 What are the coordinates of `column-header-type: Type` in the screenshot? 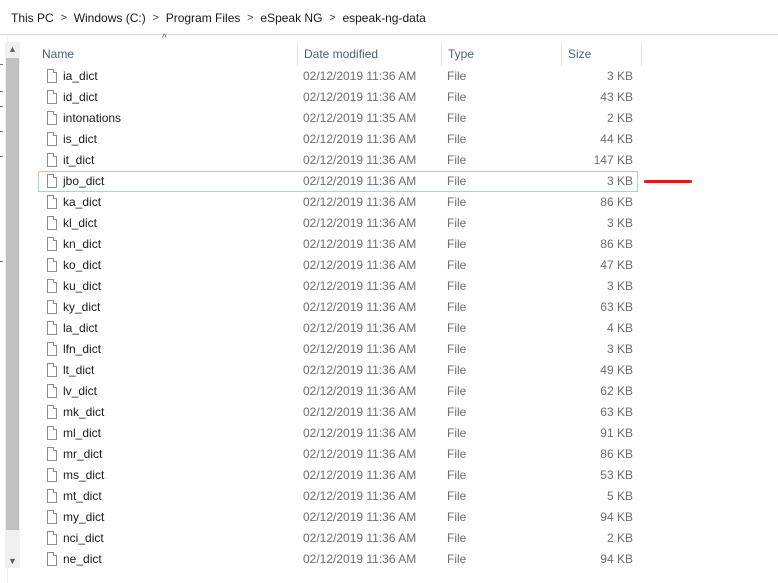 It's located at (502, 54).